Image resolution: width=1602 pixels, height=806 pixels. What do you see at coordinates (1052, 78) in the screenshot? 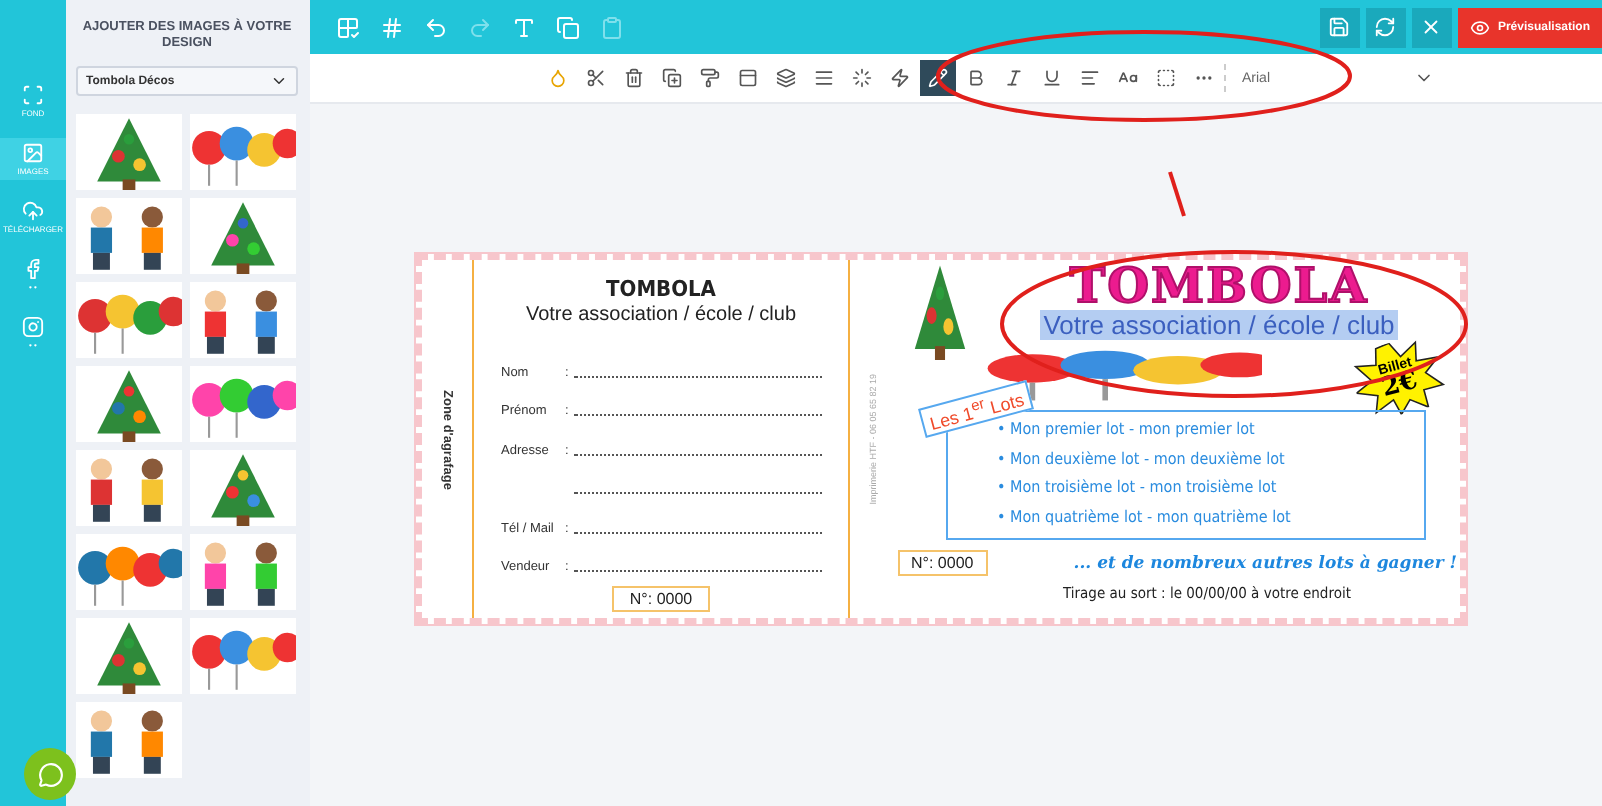
I see `underline-icon` at bounding box center [1052, 78].